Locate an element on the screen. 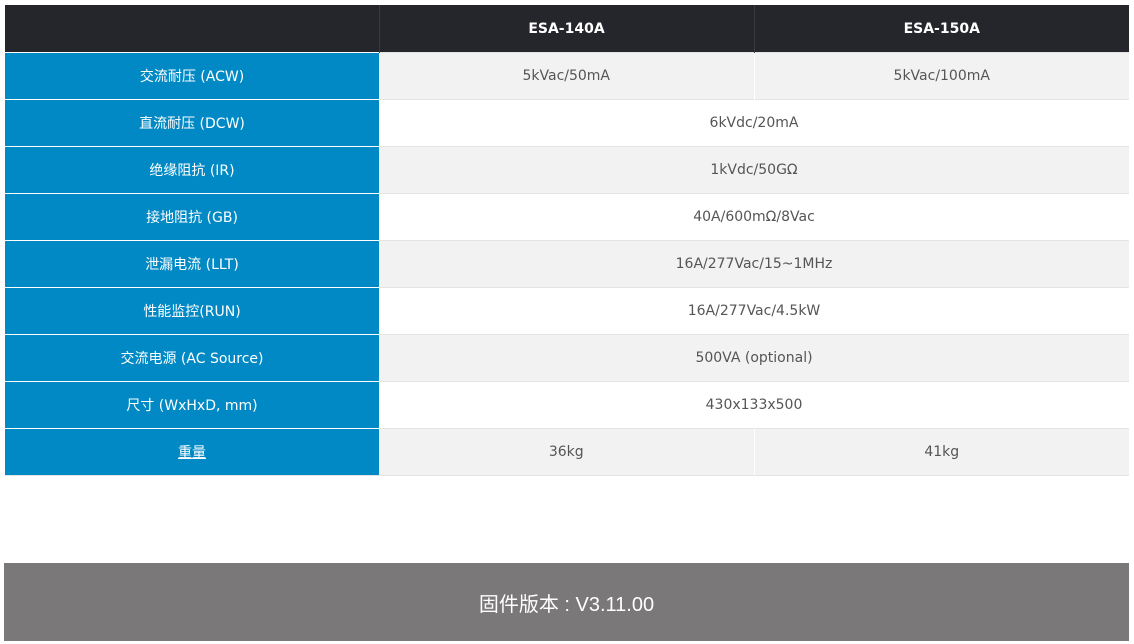 The width and height of the screenshot is (1134, 644). value-ac-source: 500VA (optional) is located at coordinates (754, 358).